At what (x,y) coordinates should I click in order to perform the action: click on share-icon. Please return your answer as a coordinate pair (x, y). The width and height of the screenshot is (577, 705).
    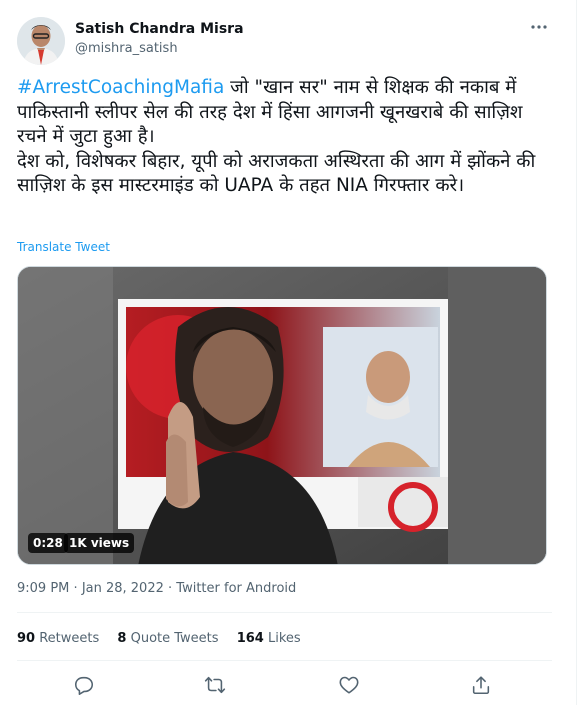
    Looking at the image, I should click on (482, 686).